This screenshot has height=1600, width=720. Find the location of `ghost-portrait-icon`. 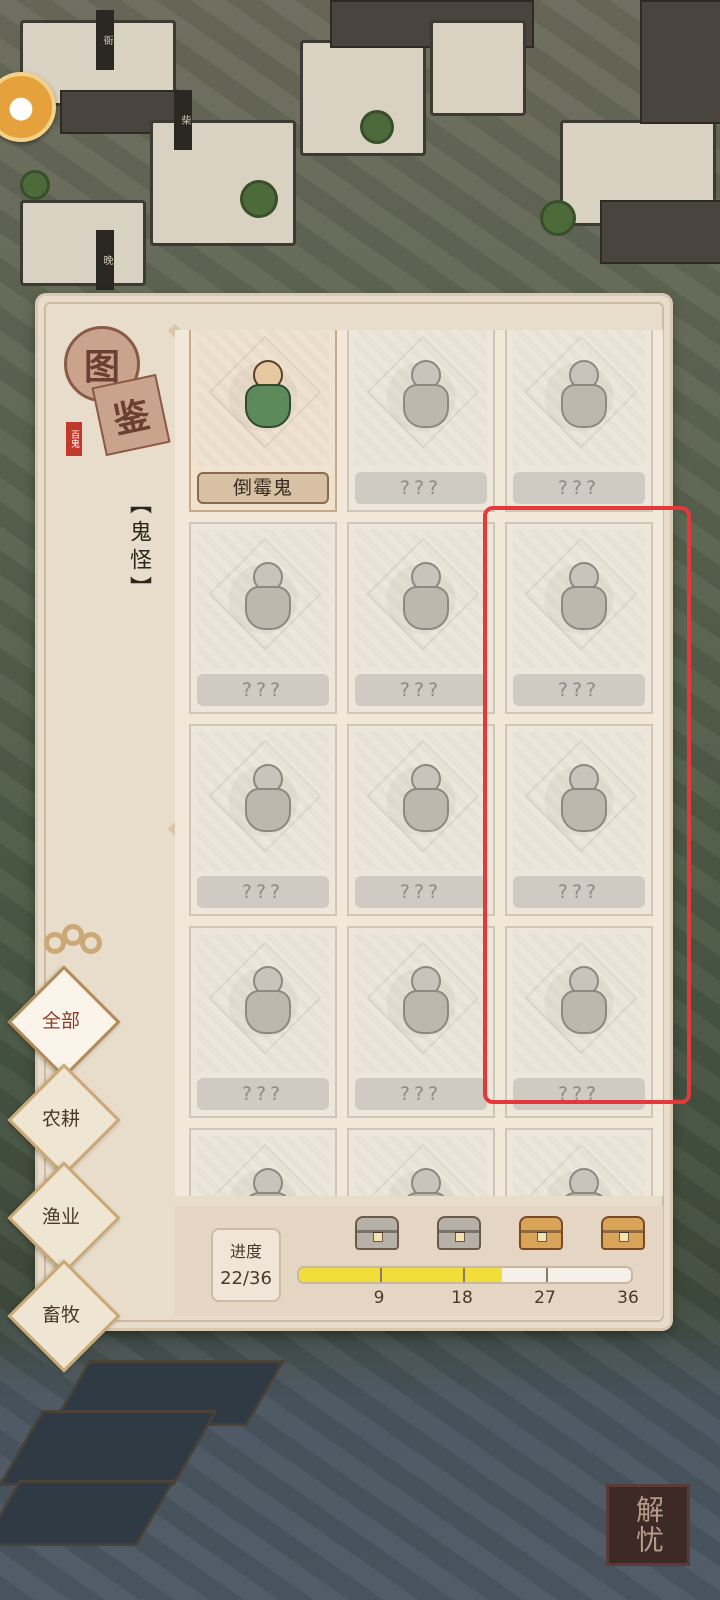

ghost-portrait-icon is located at coordinates (266, 395).